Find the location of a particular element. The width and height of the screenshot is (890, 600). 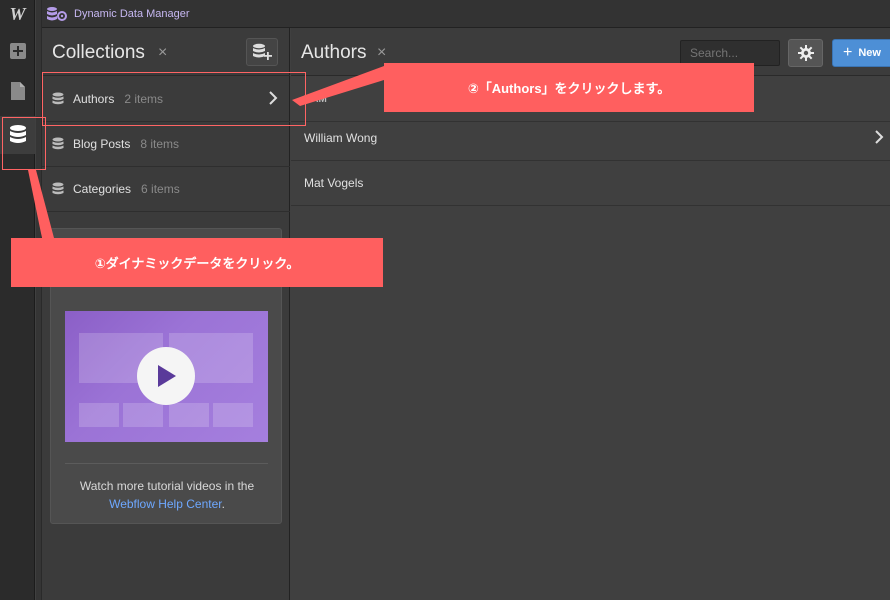

collection-item-blog-posts: Blog Posts 8 items is located at coordinates (166, 144).